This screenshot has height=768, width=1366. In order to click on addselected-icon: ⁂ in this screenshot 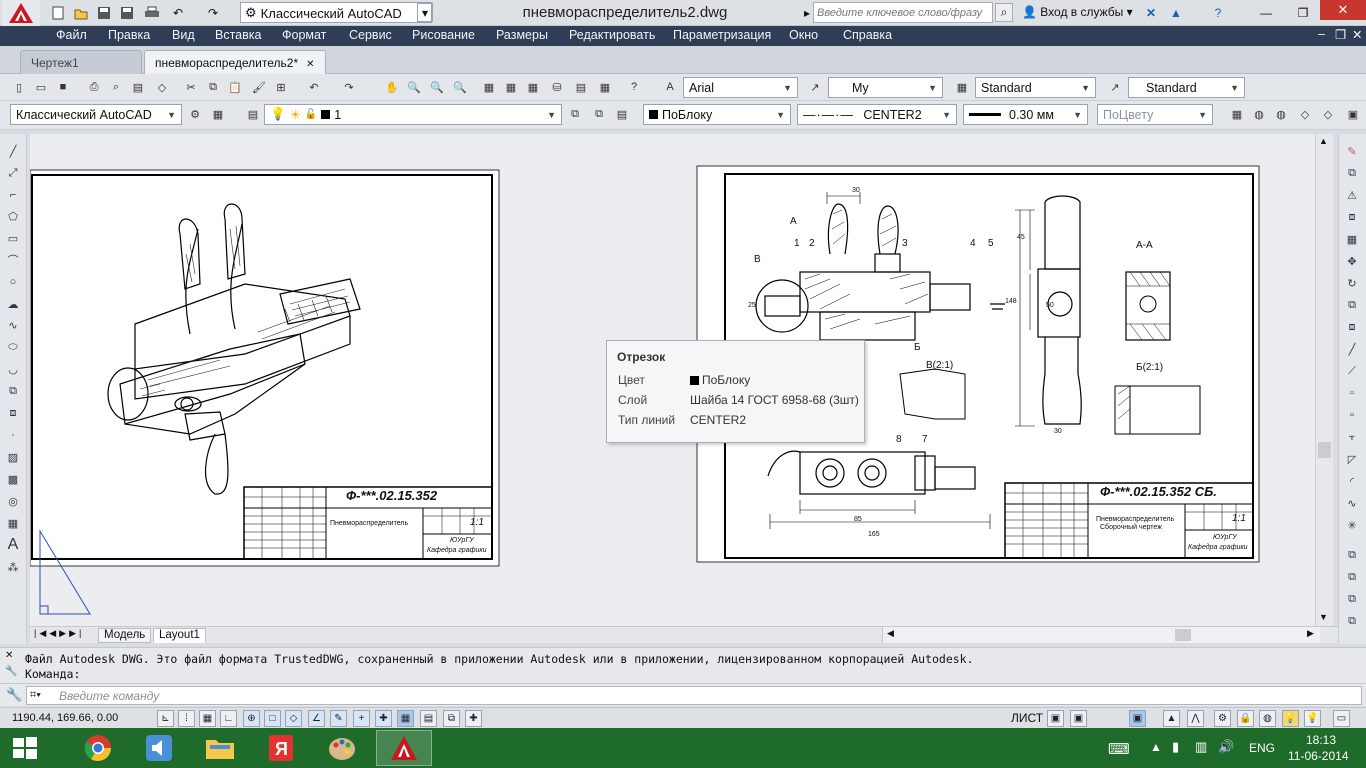, I will do `click(13, 567)`.